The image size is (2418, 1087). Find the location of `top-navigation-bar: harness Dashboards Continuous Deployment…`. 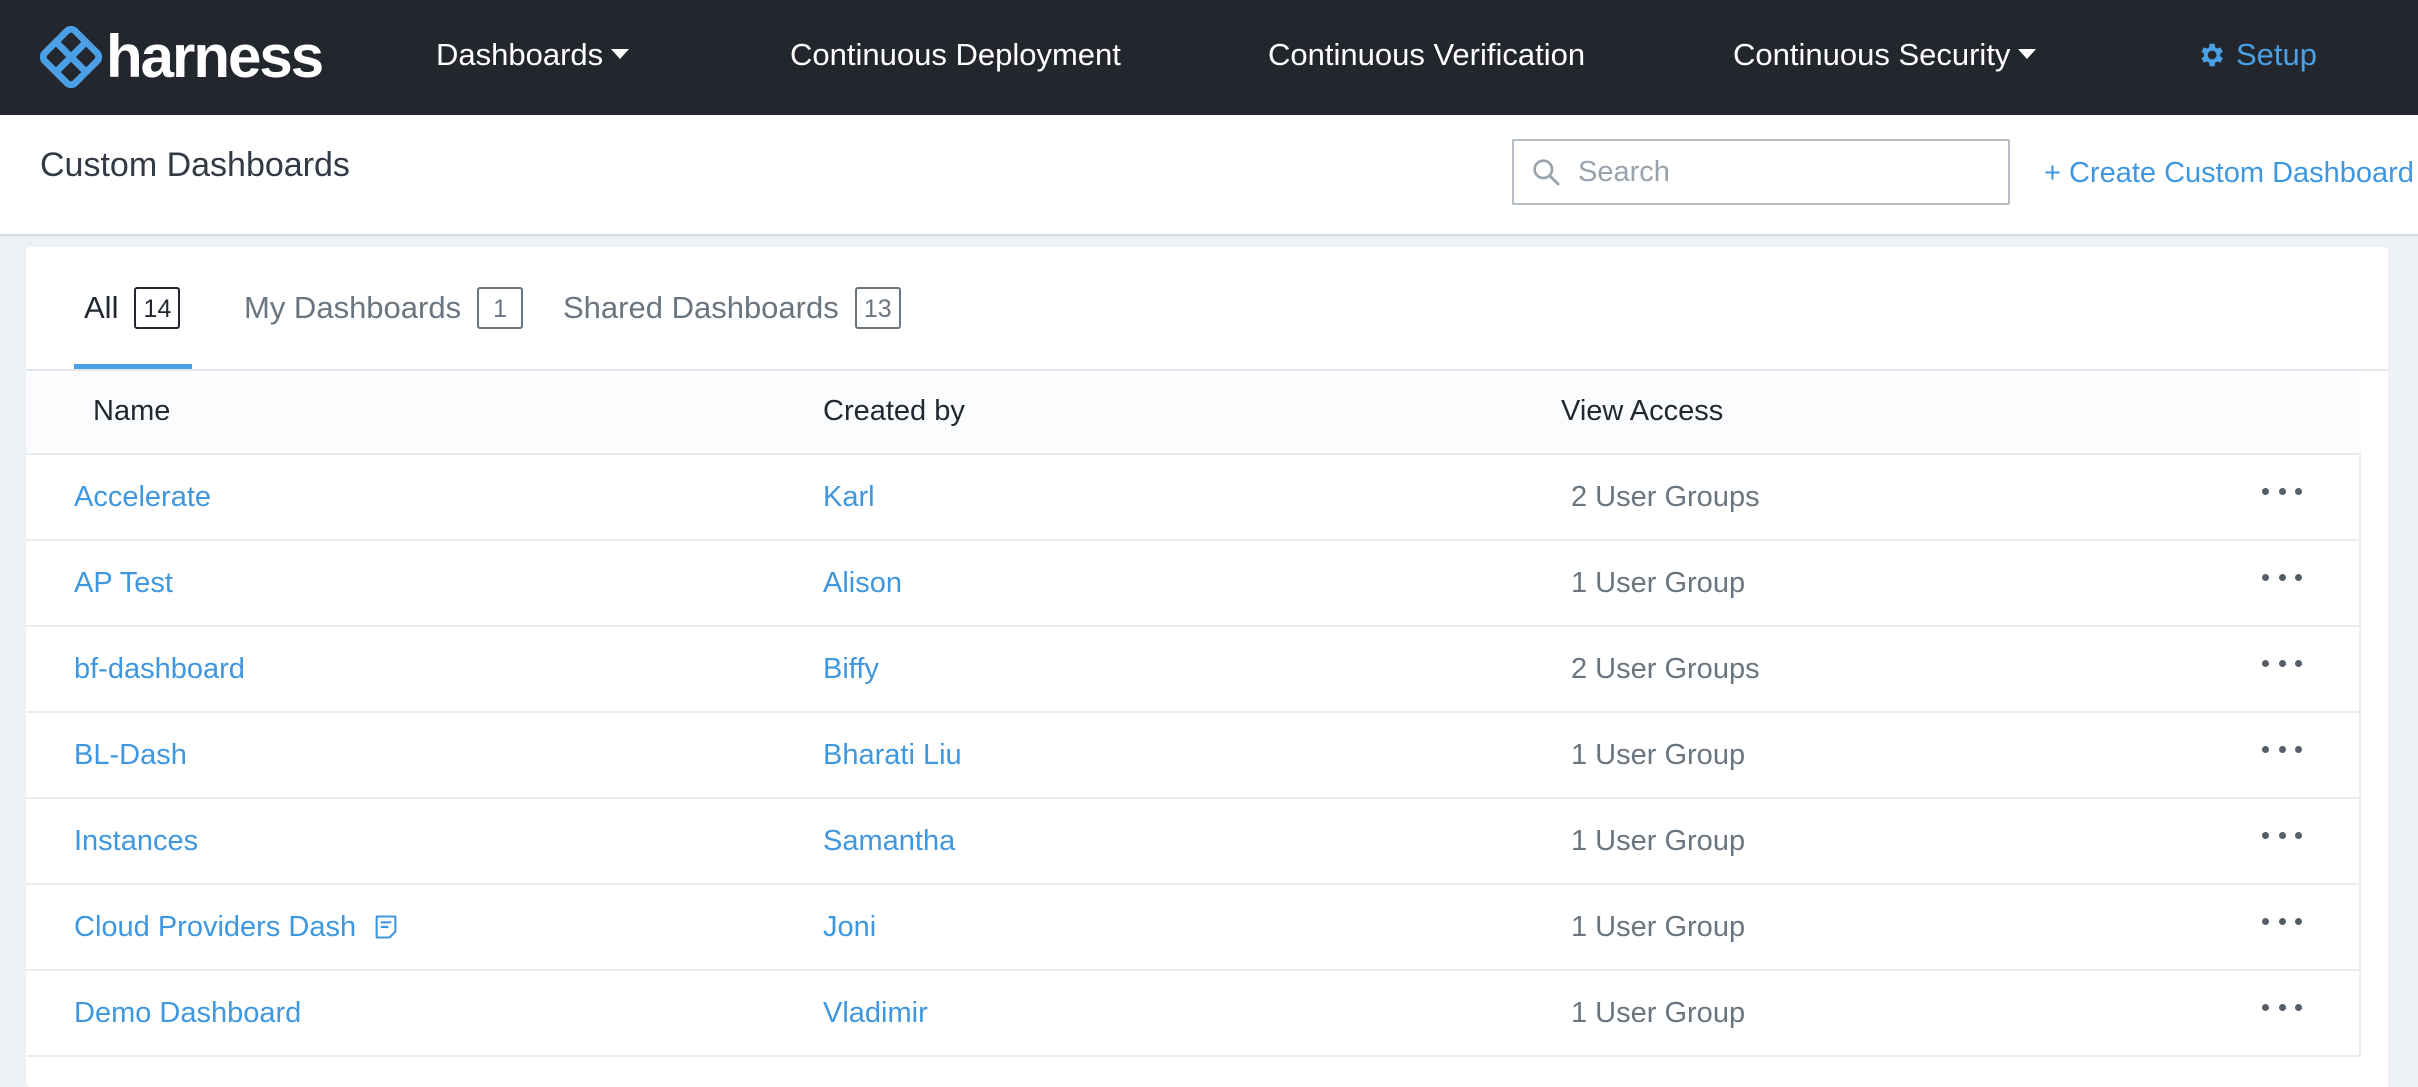

top-navigation-bar: harness Dashboards Continuous Deployment… is located at coordinates (1209, 57).